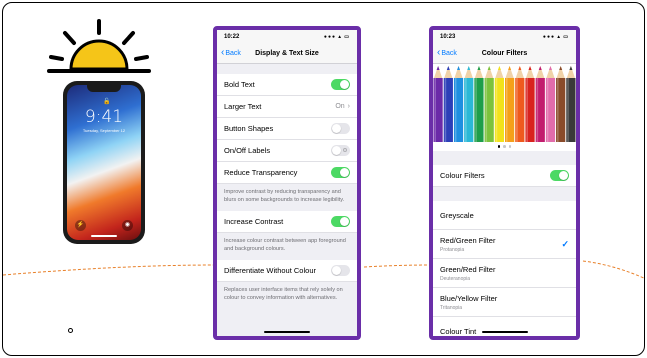 Image resolution: width=647 pixels, height=358 pixels. I want to click on row-label: Bold Text, so click(239, 84).